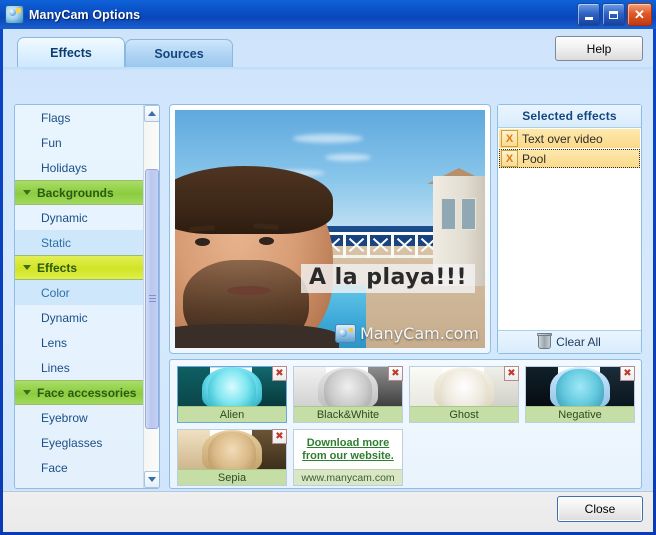 This screenshot has height=535, width=656. I want to click on sidebar-item-label: Lines, so click(55, 367).